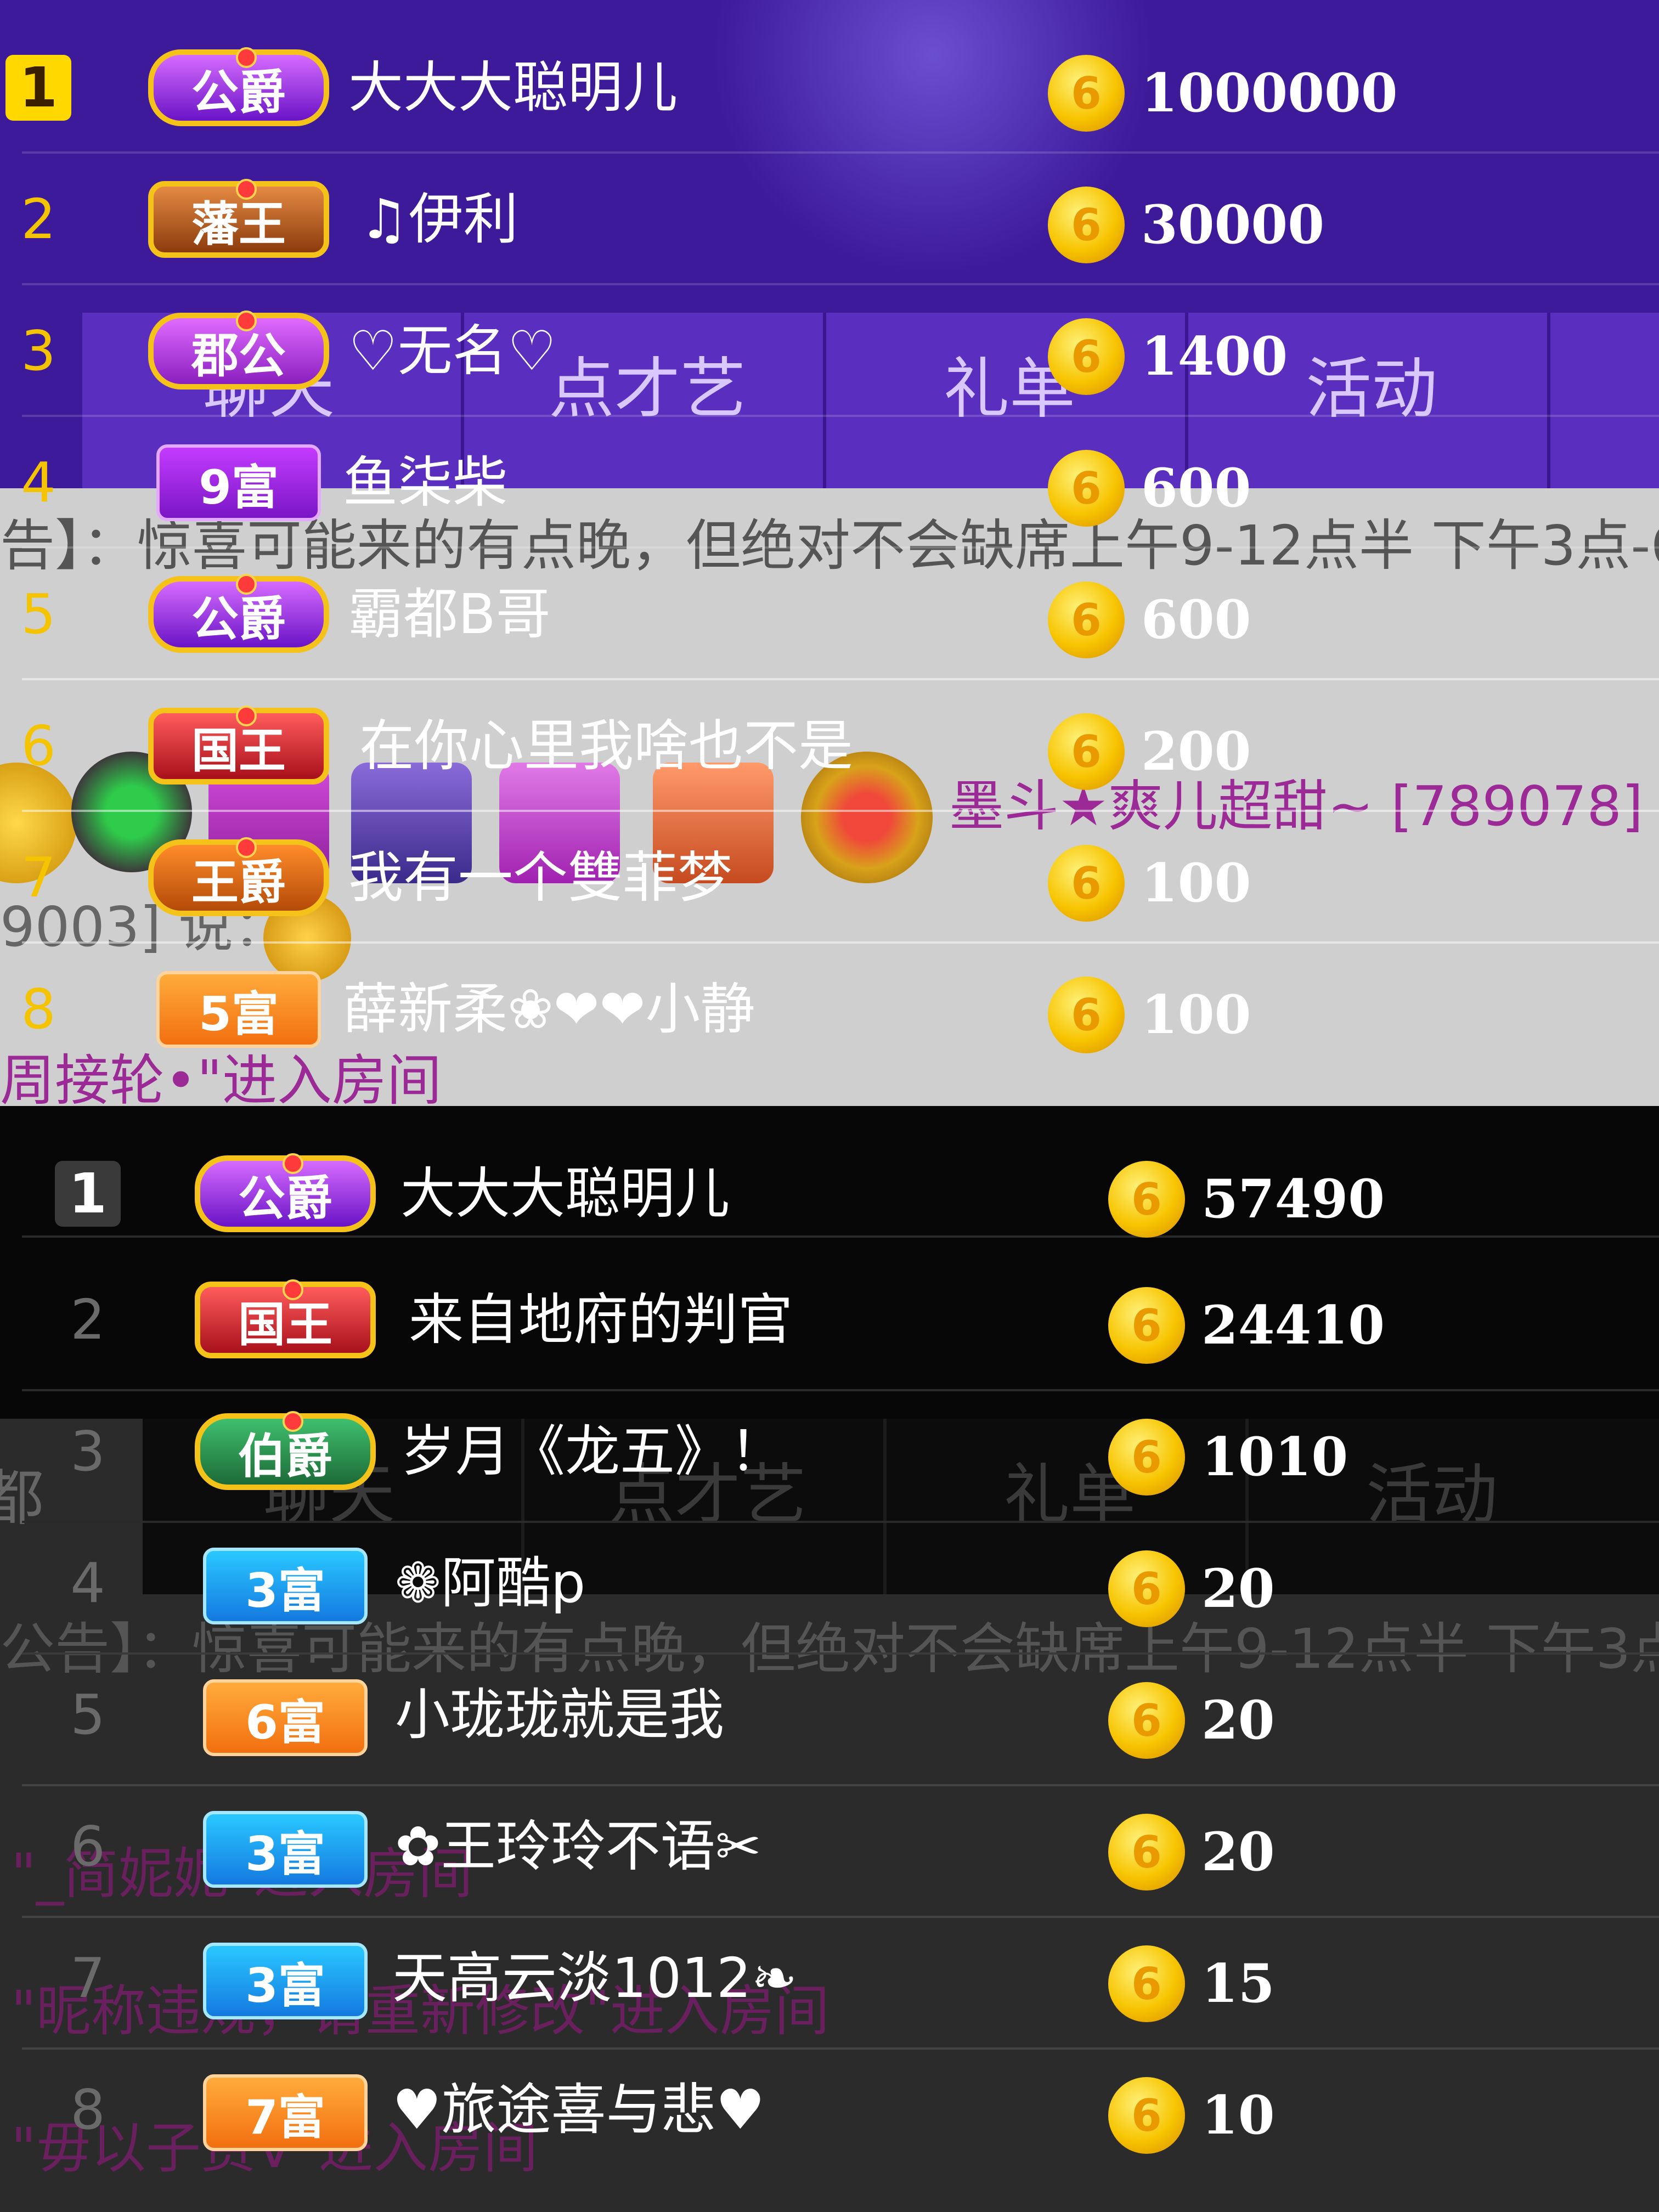 The height and width of the screenshot is (2212, 1659). What do you see at coordinates (1238, 2115) in the screenshot?
I see `score-value: 10` at bounding box center [1238, 2115].